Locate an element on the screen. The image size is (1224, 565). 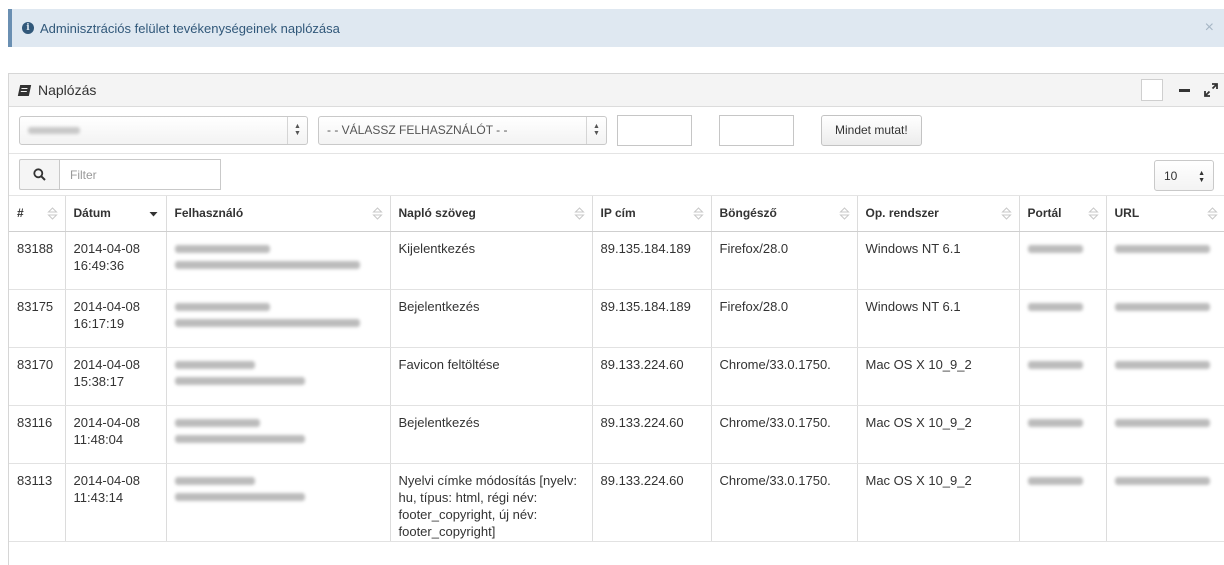
cell-date: 2014-04-08 15:38:17 is located at coordinates (116, 376).